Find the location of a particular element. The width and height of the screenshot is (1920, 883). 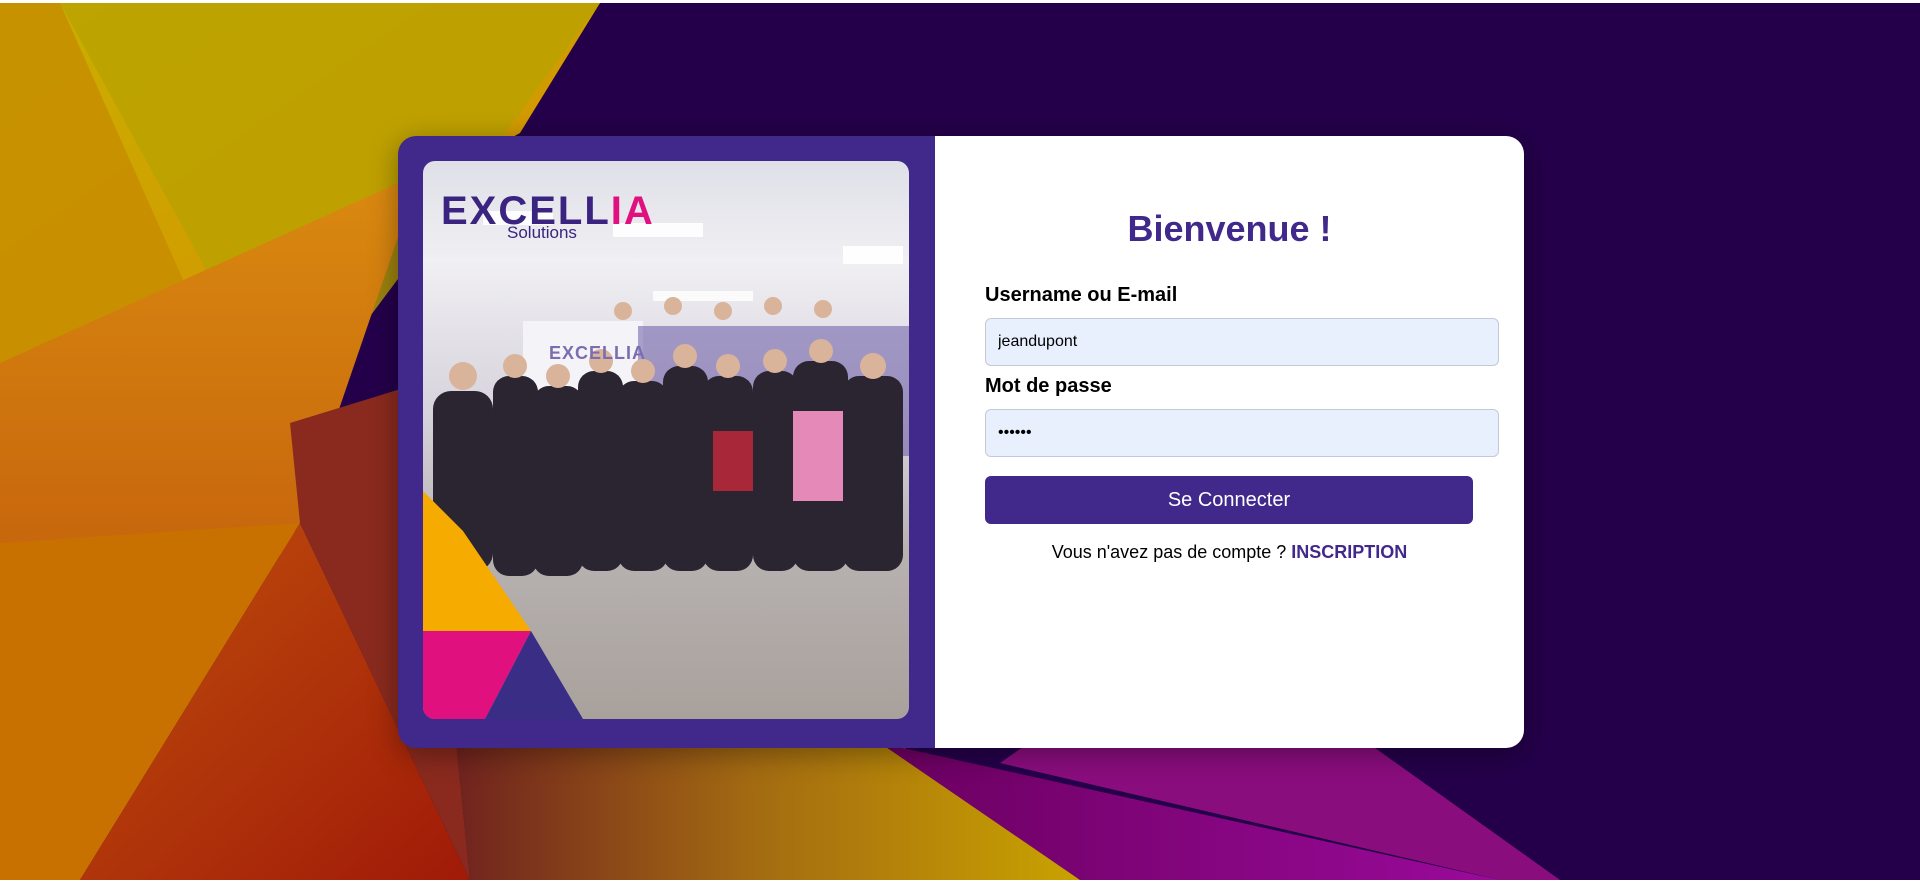

login-button: Se Connecter is located at coordinates (1229, 500).